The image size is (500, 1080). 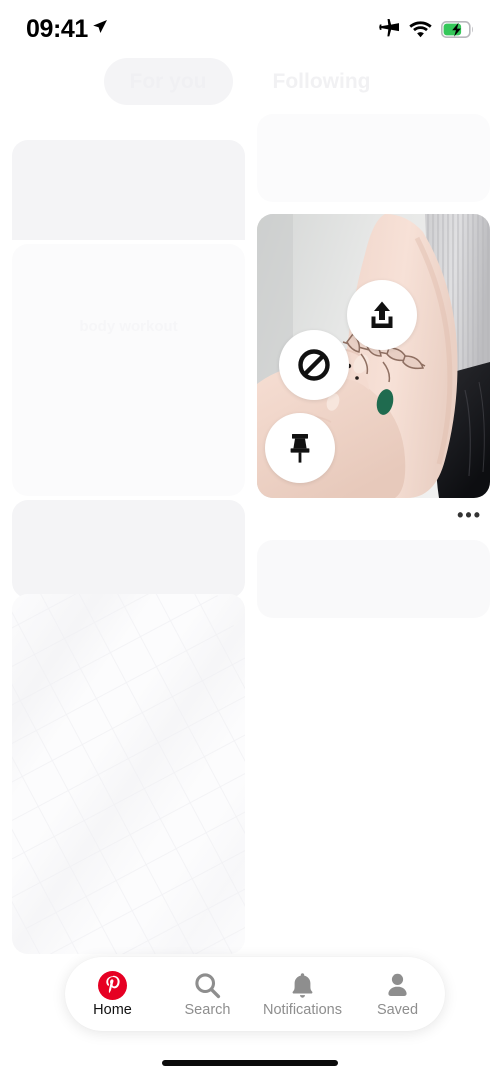 I want to click on hide-button, so click(x=314, y=365).